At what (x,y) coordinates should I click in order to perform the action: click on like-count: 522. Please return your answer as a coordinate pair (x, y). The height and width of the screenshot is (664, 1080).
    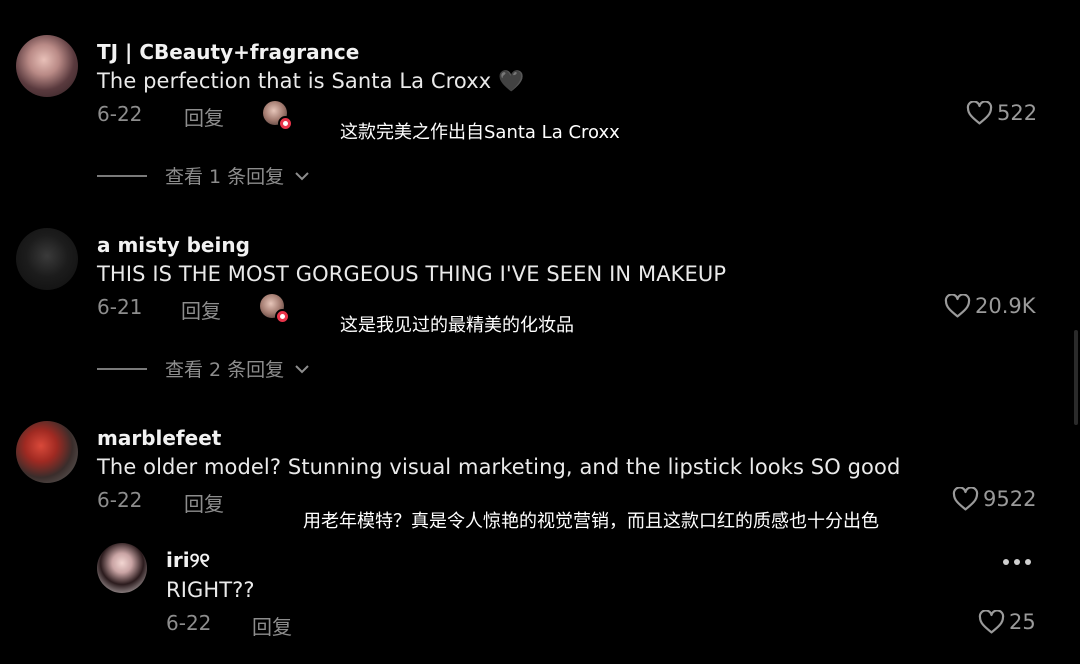
    Looking at the image, I should click on (1017, 113).